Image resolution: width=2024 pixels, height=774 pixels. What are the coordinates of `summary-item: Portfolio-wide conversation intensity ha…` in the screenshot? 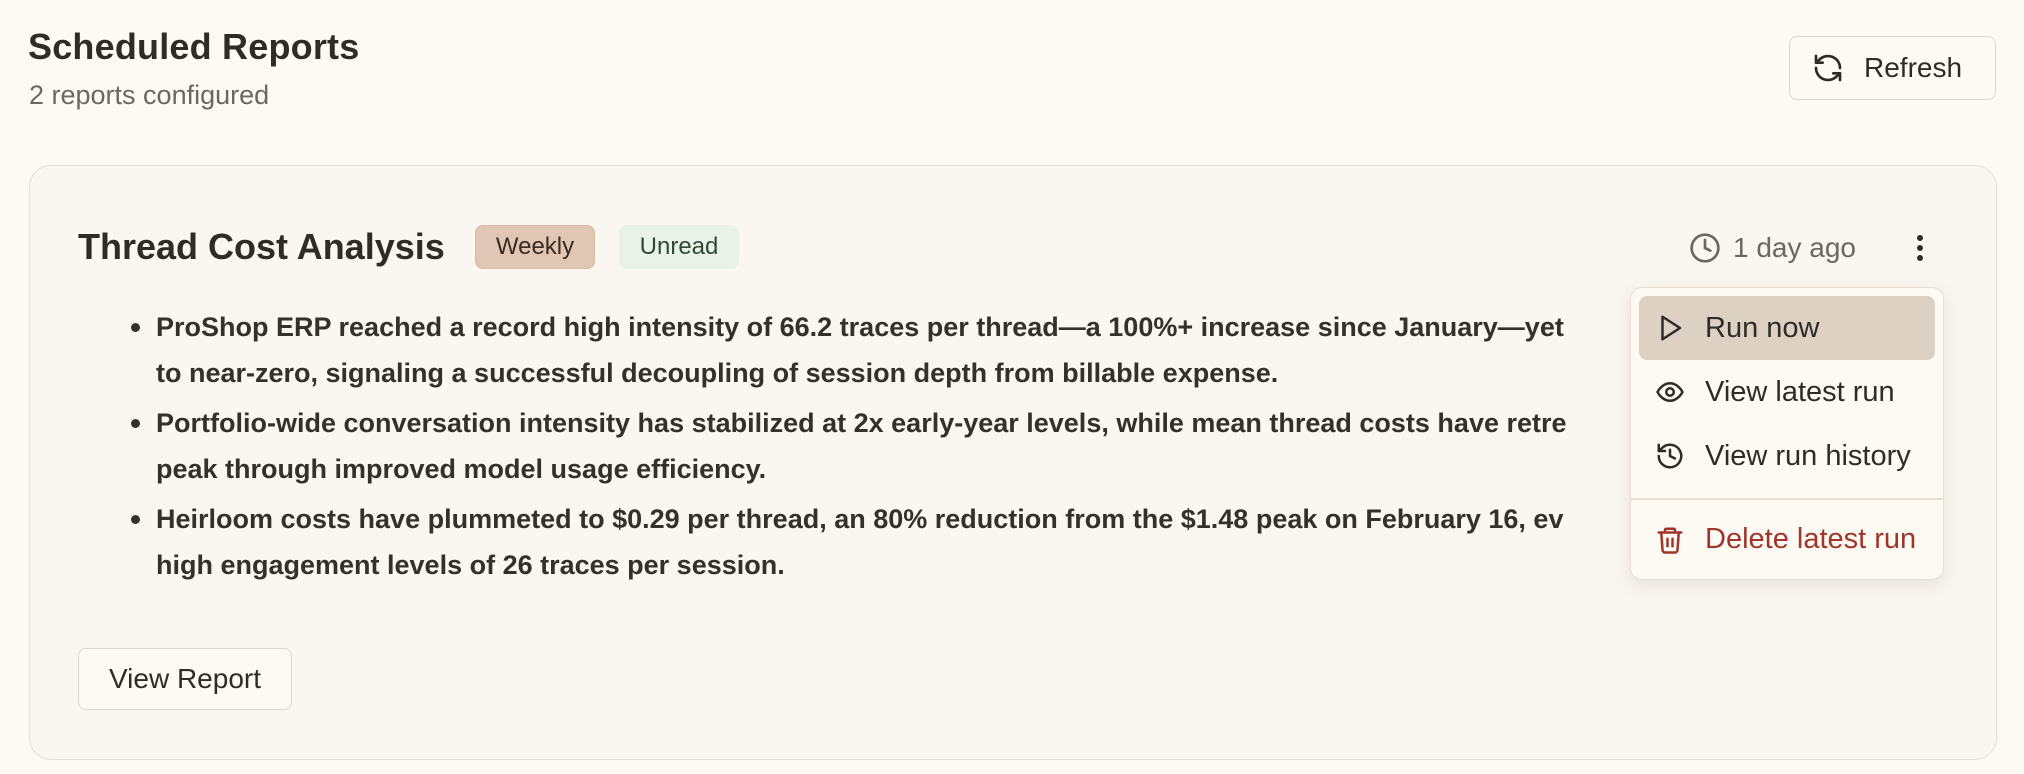 It's located at (888, 446).